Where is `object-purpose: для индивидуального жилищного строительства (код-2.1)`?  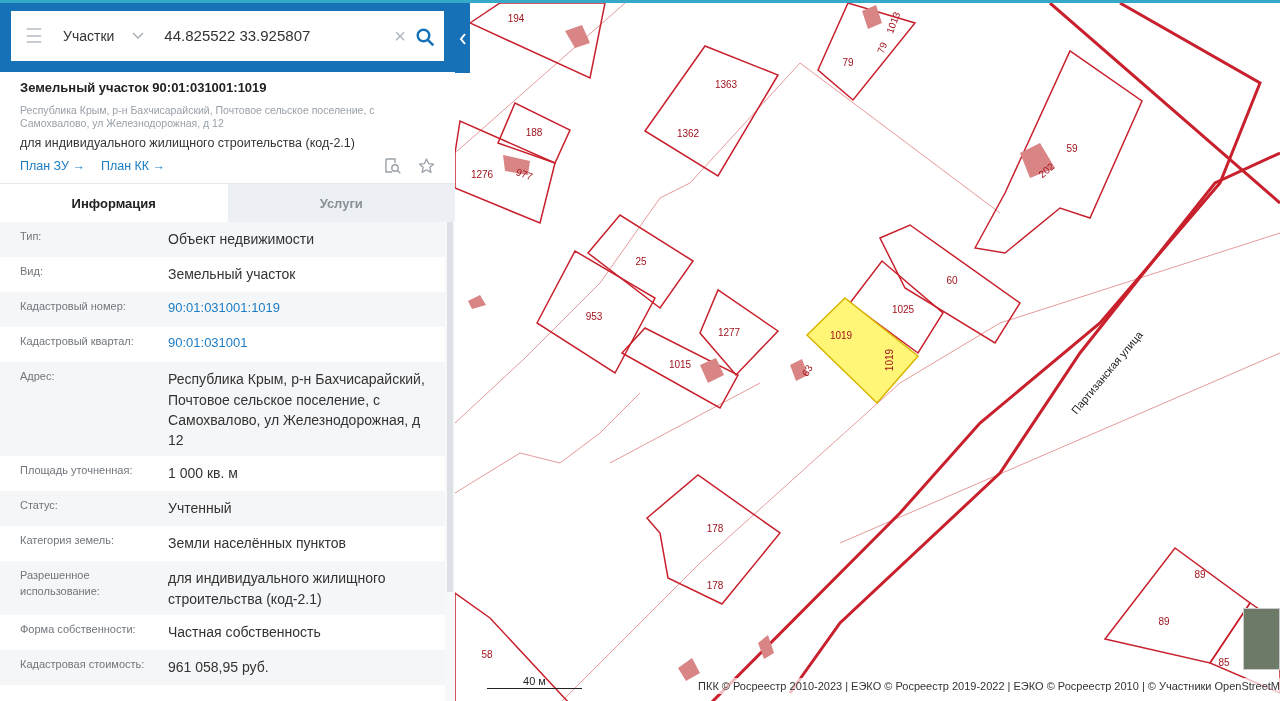
object-purpose: для индивидуального жилищного строительства (код-2.1) is located at coordinates (188, 143).